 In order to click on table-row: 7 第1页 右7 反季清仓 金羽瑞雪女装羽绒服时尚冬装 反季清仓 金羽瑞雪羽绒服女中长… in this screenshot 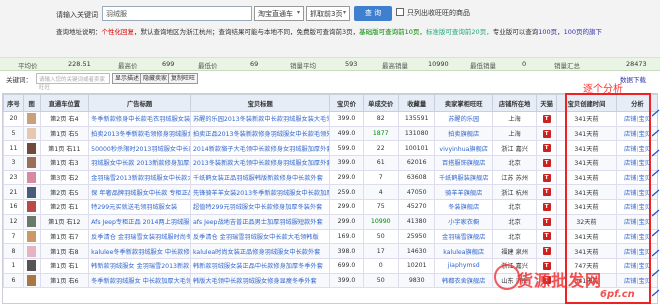, I will do `click(330, 236)`.